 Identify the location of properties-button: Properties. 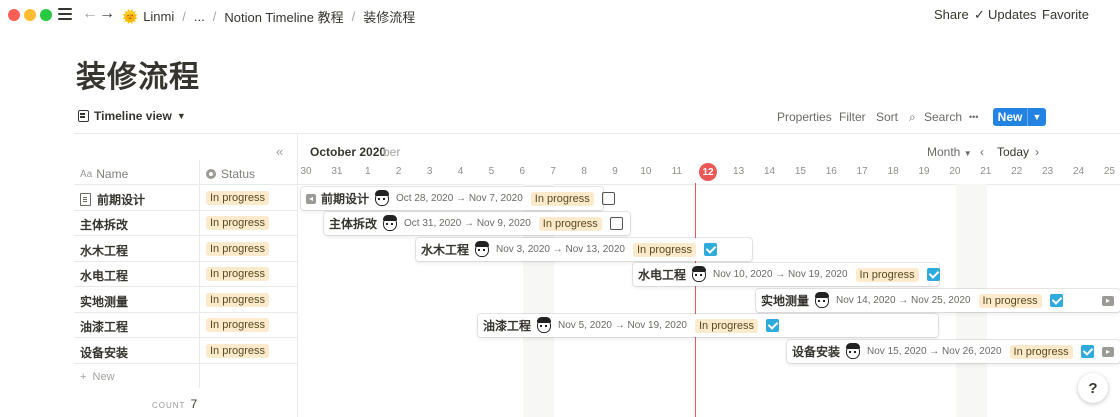
(804, 117).